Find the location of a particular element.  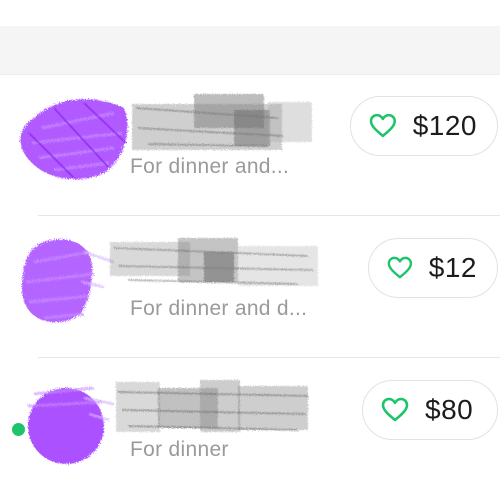

amount-button: $12 is located at coordinates (433, 268).